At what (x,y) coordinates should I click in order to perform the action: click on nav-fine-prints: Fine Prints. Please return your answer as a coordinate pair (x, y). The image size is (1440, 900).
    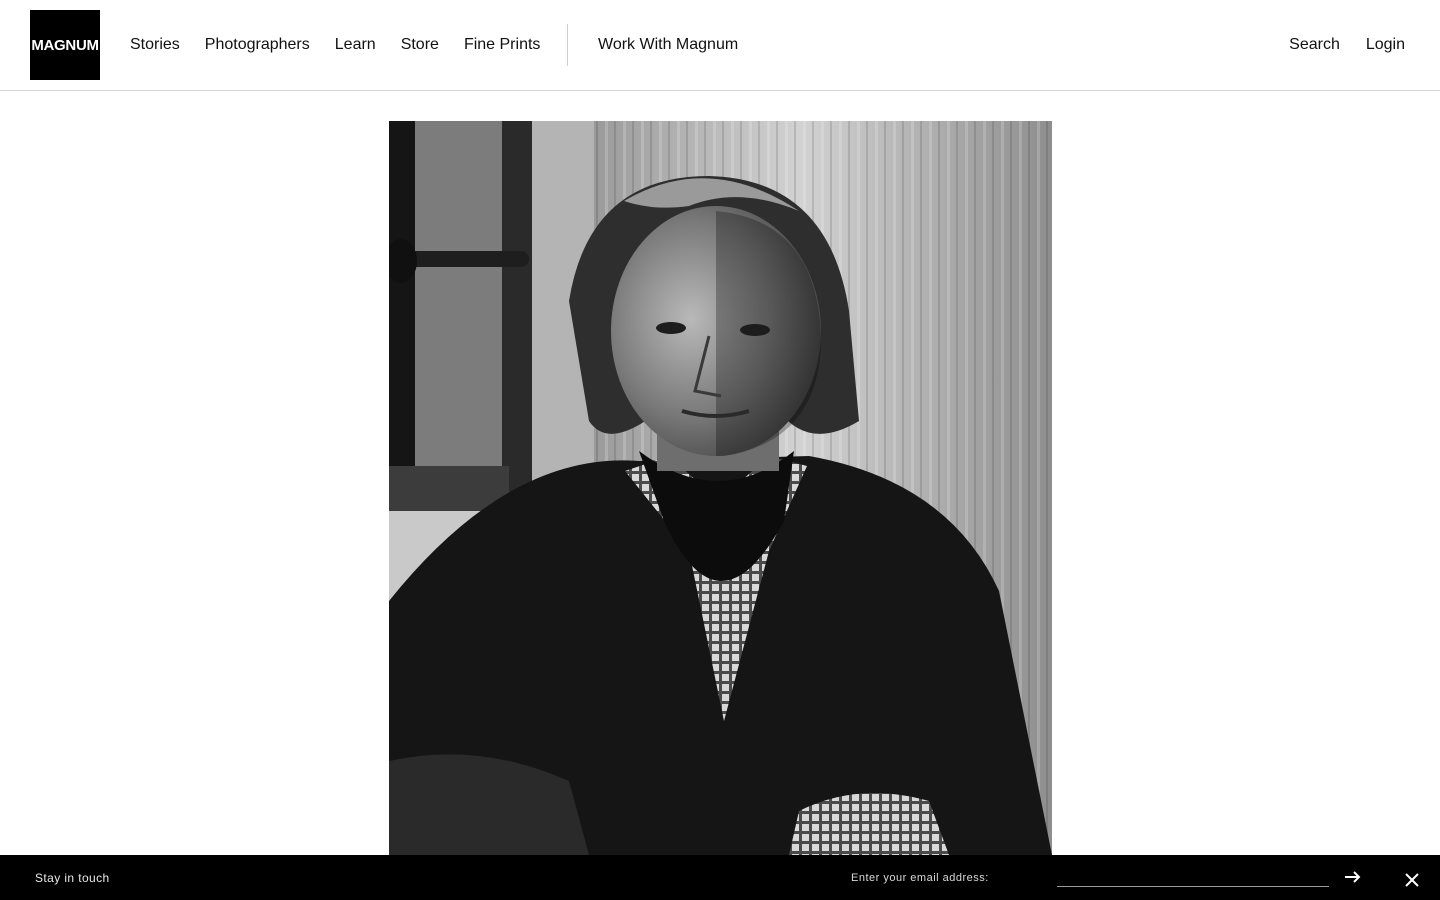
    Looking at the image, I should click on (502, 45).